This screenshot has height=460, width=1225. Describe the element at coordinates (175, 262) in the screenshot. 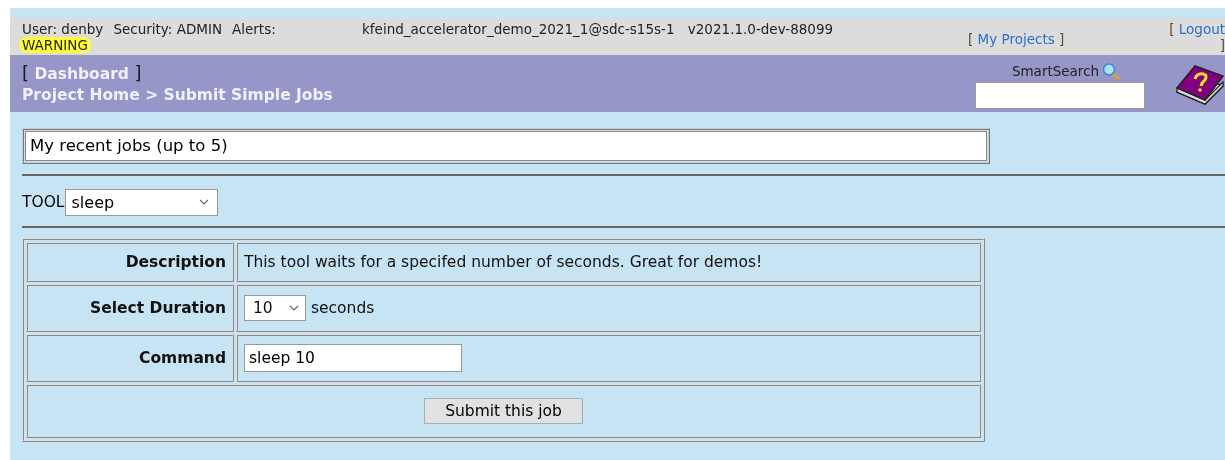

I see `field-label: Description` at that location.